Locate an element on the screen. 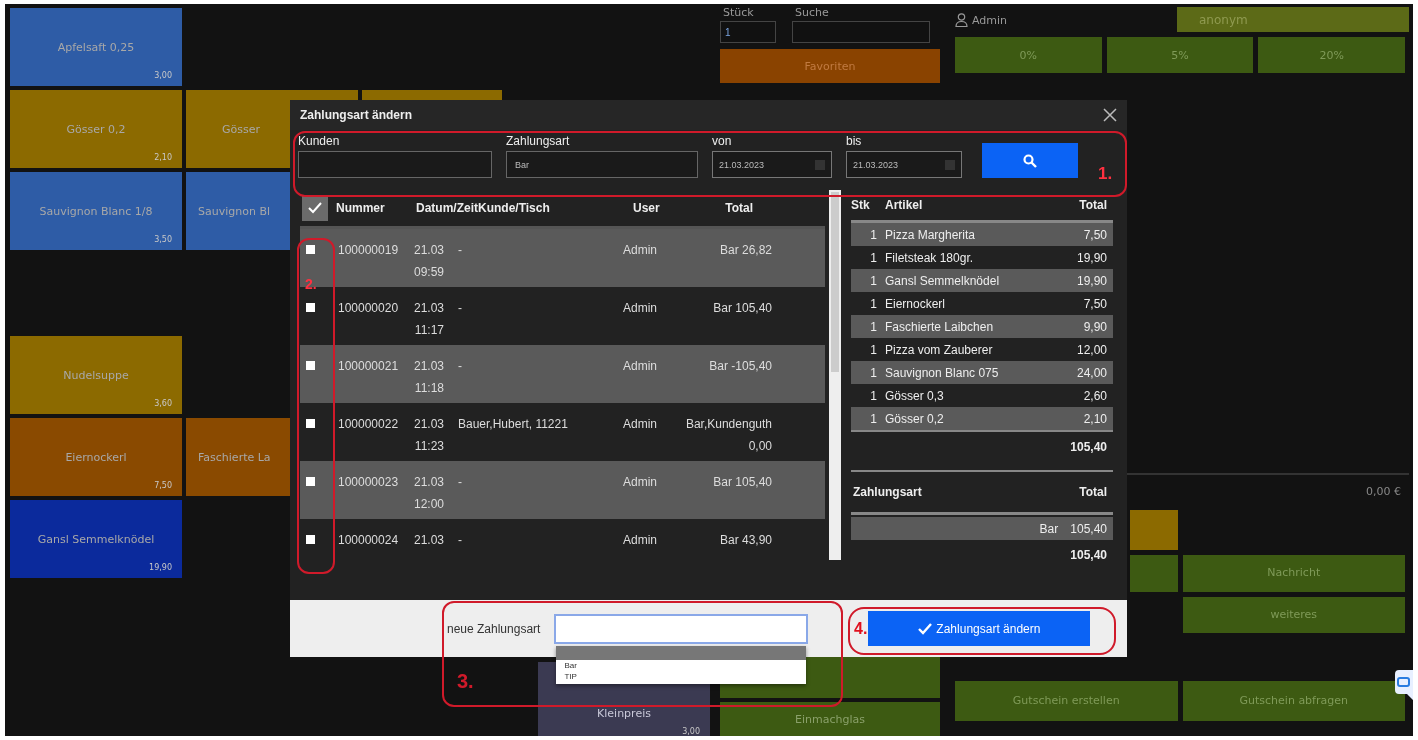 This screenshot has height=740, width=1418. column-header: Datum/Zeit is located at coordinates (446, 208).